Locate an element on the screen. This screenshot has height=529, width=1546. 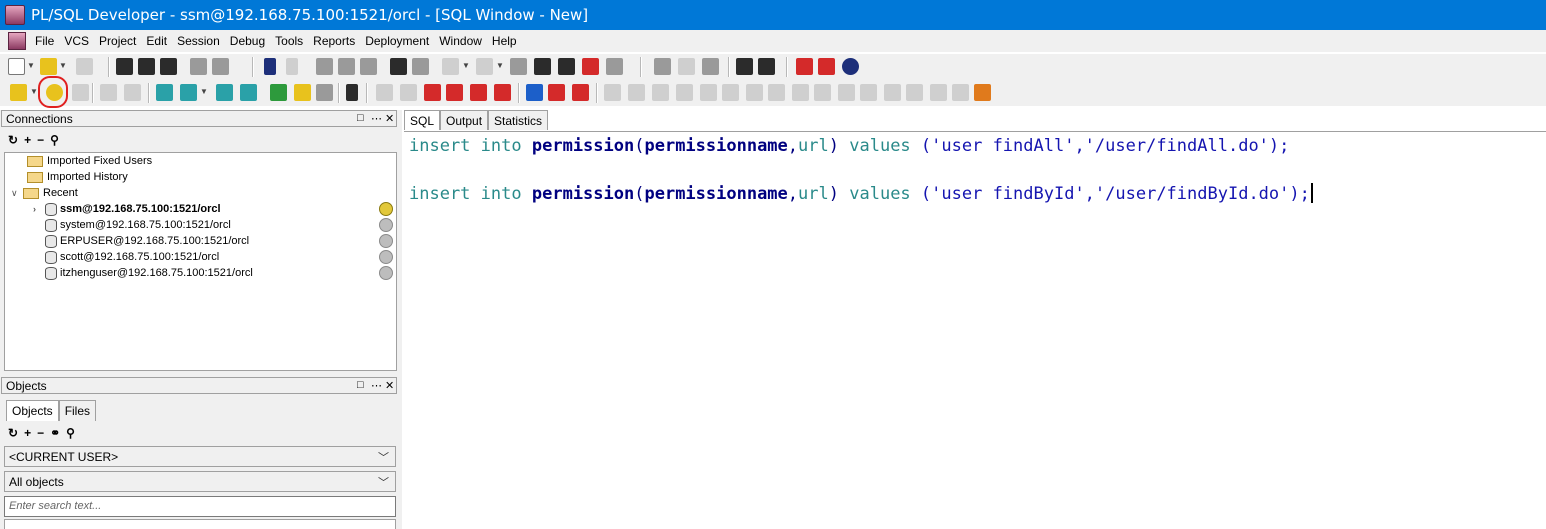
menu-reports: Reports is located at coordinates (334, 41).